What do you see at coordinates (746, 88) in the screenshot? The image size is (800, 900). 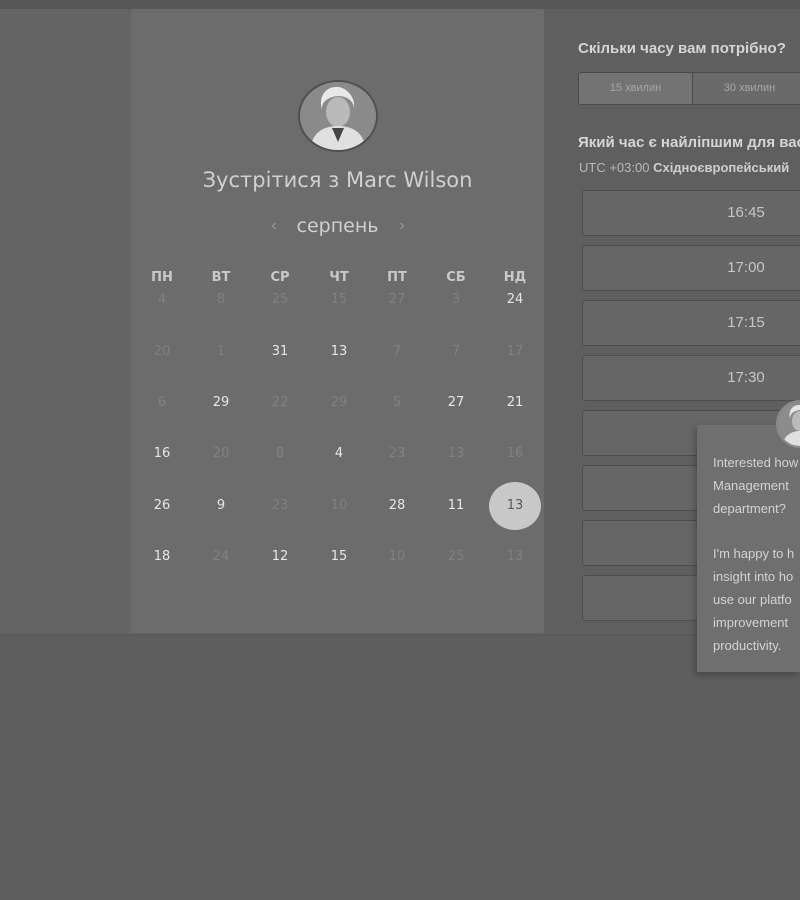 I see `duration-option-30: 30 хвилин` at bounding box center [746, 88].